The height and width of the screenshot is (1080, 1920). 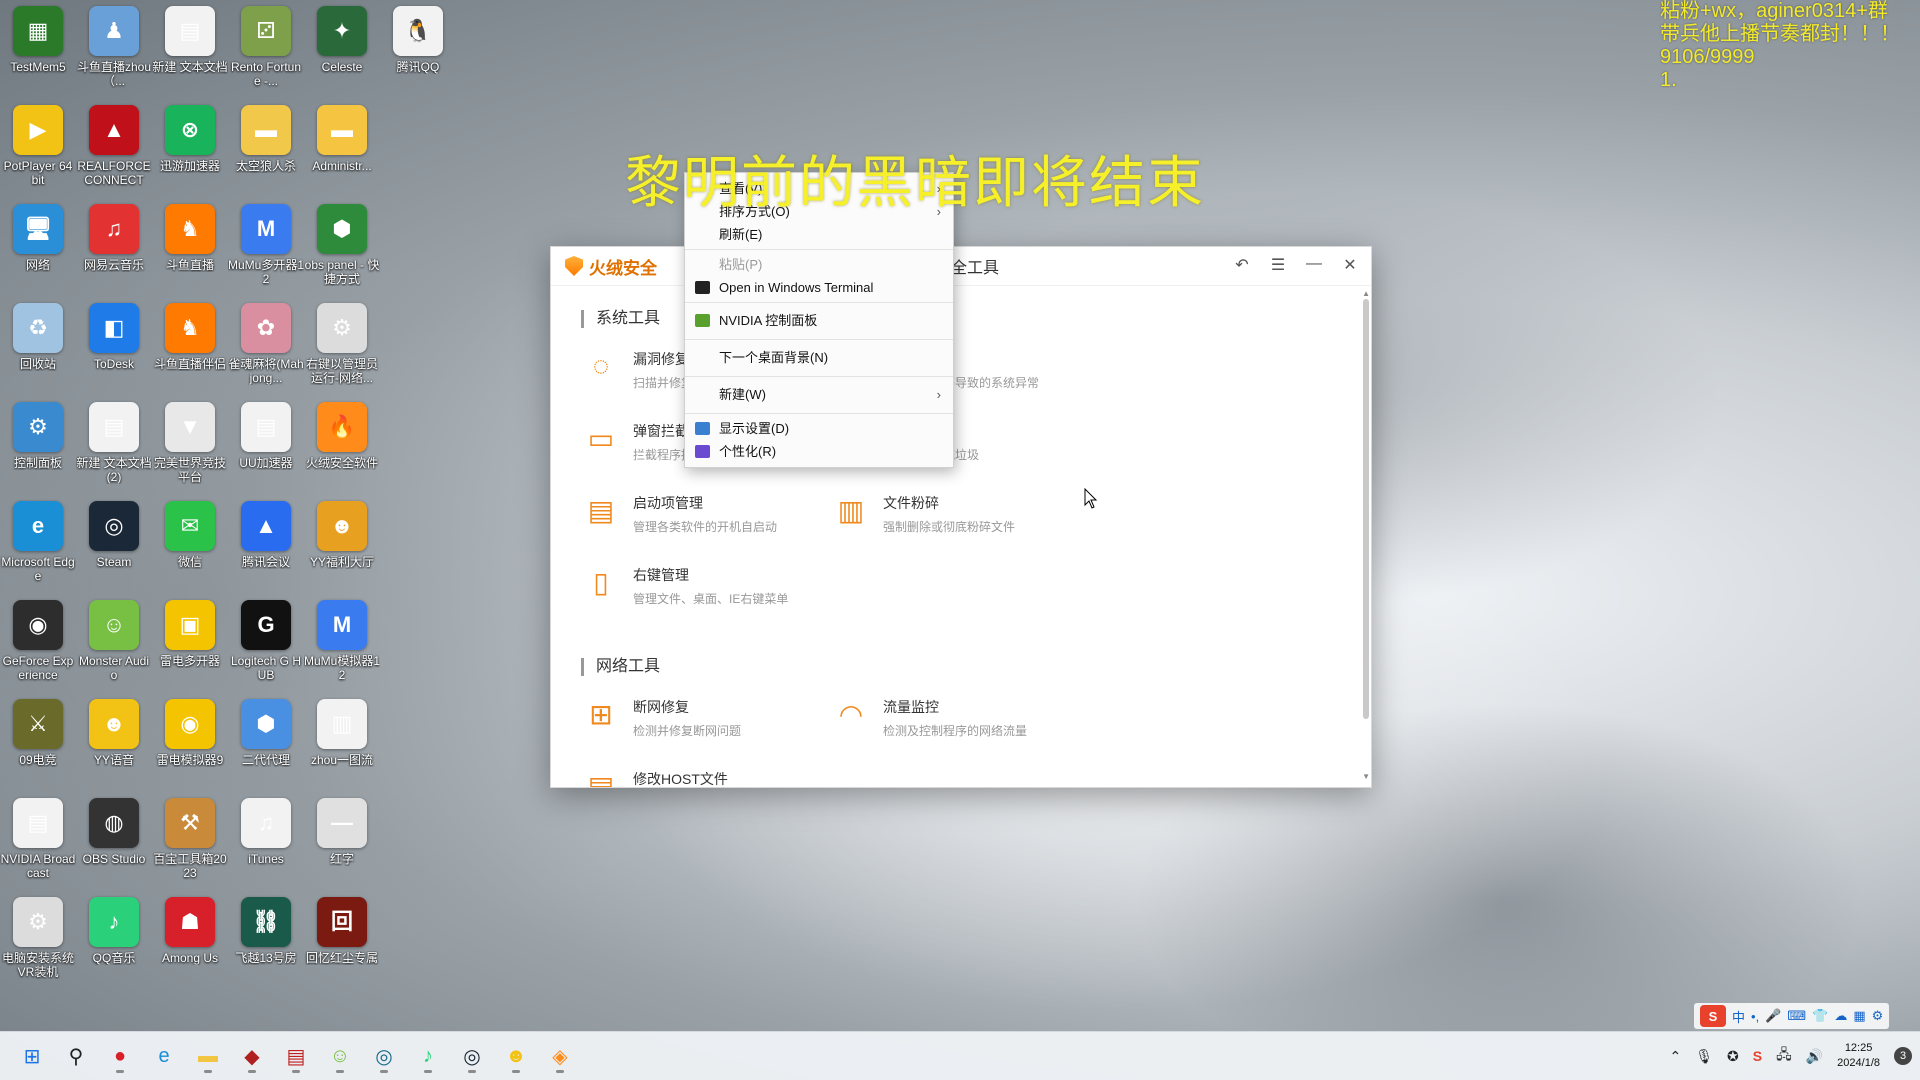 What do you see at coordinates (956, 730) in the screenshot?
I see `tool-item: ◠ 流量监控 检测及控制程序的网络流量` at bounding box center [956, 730].